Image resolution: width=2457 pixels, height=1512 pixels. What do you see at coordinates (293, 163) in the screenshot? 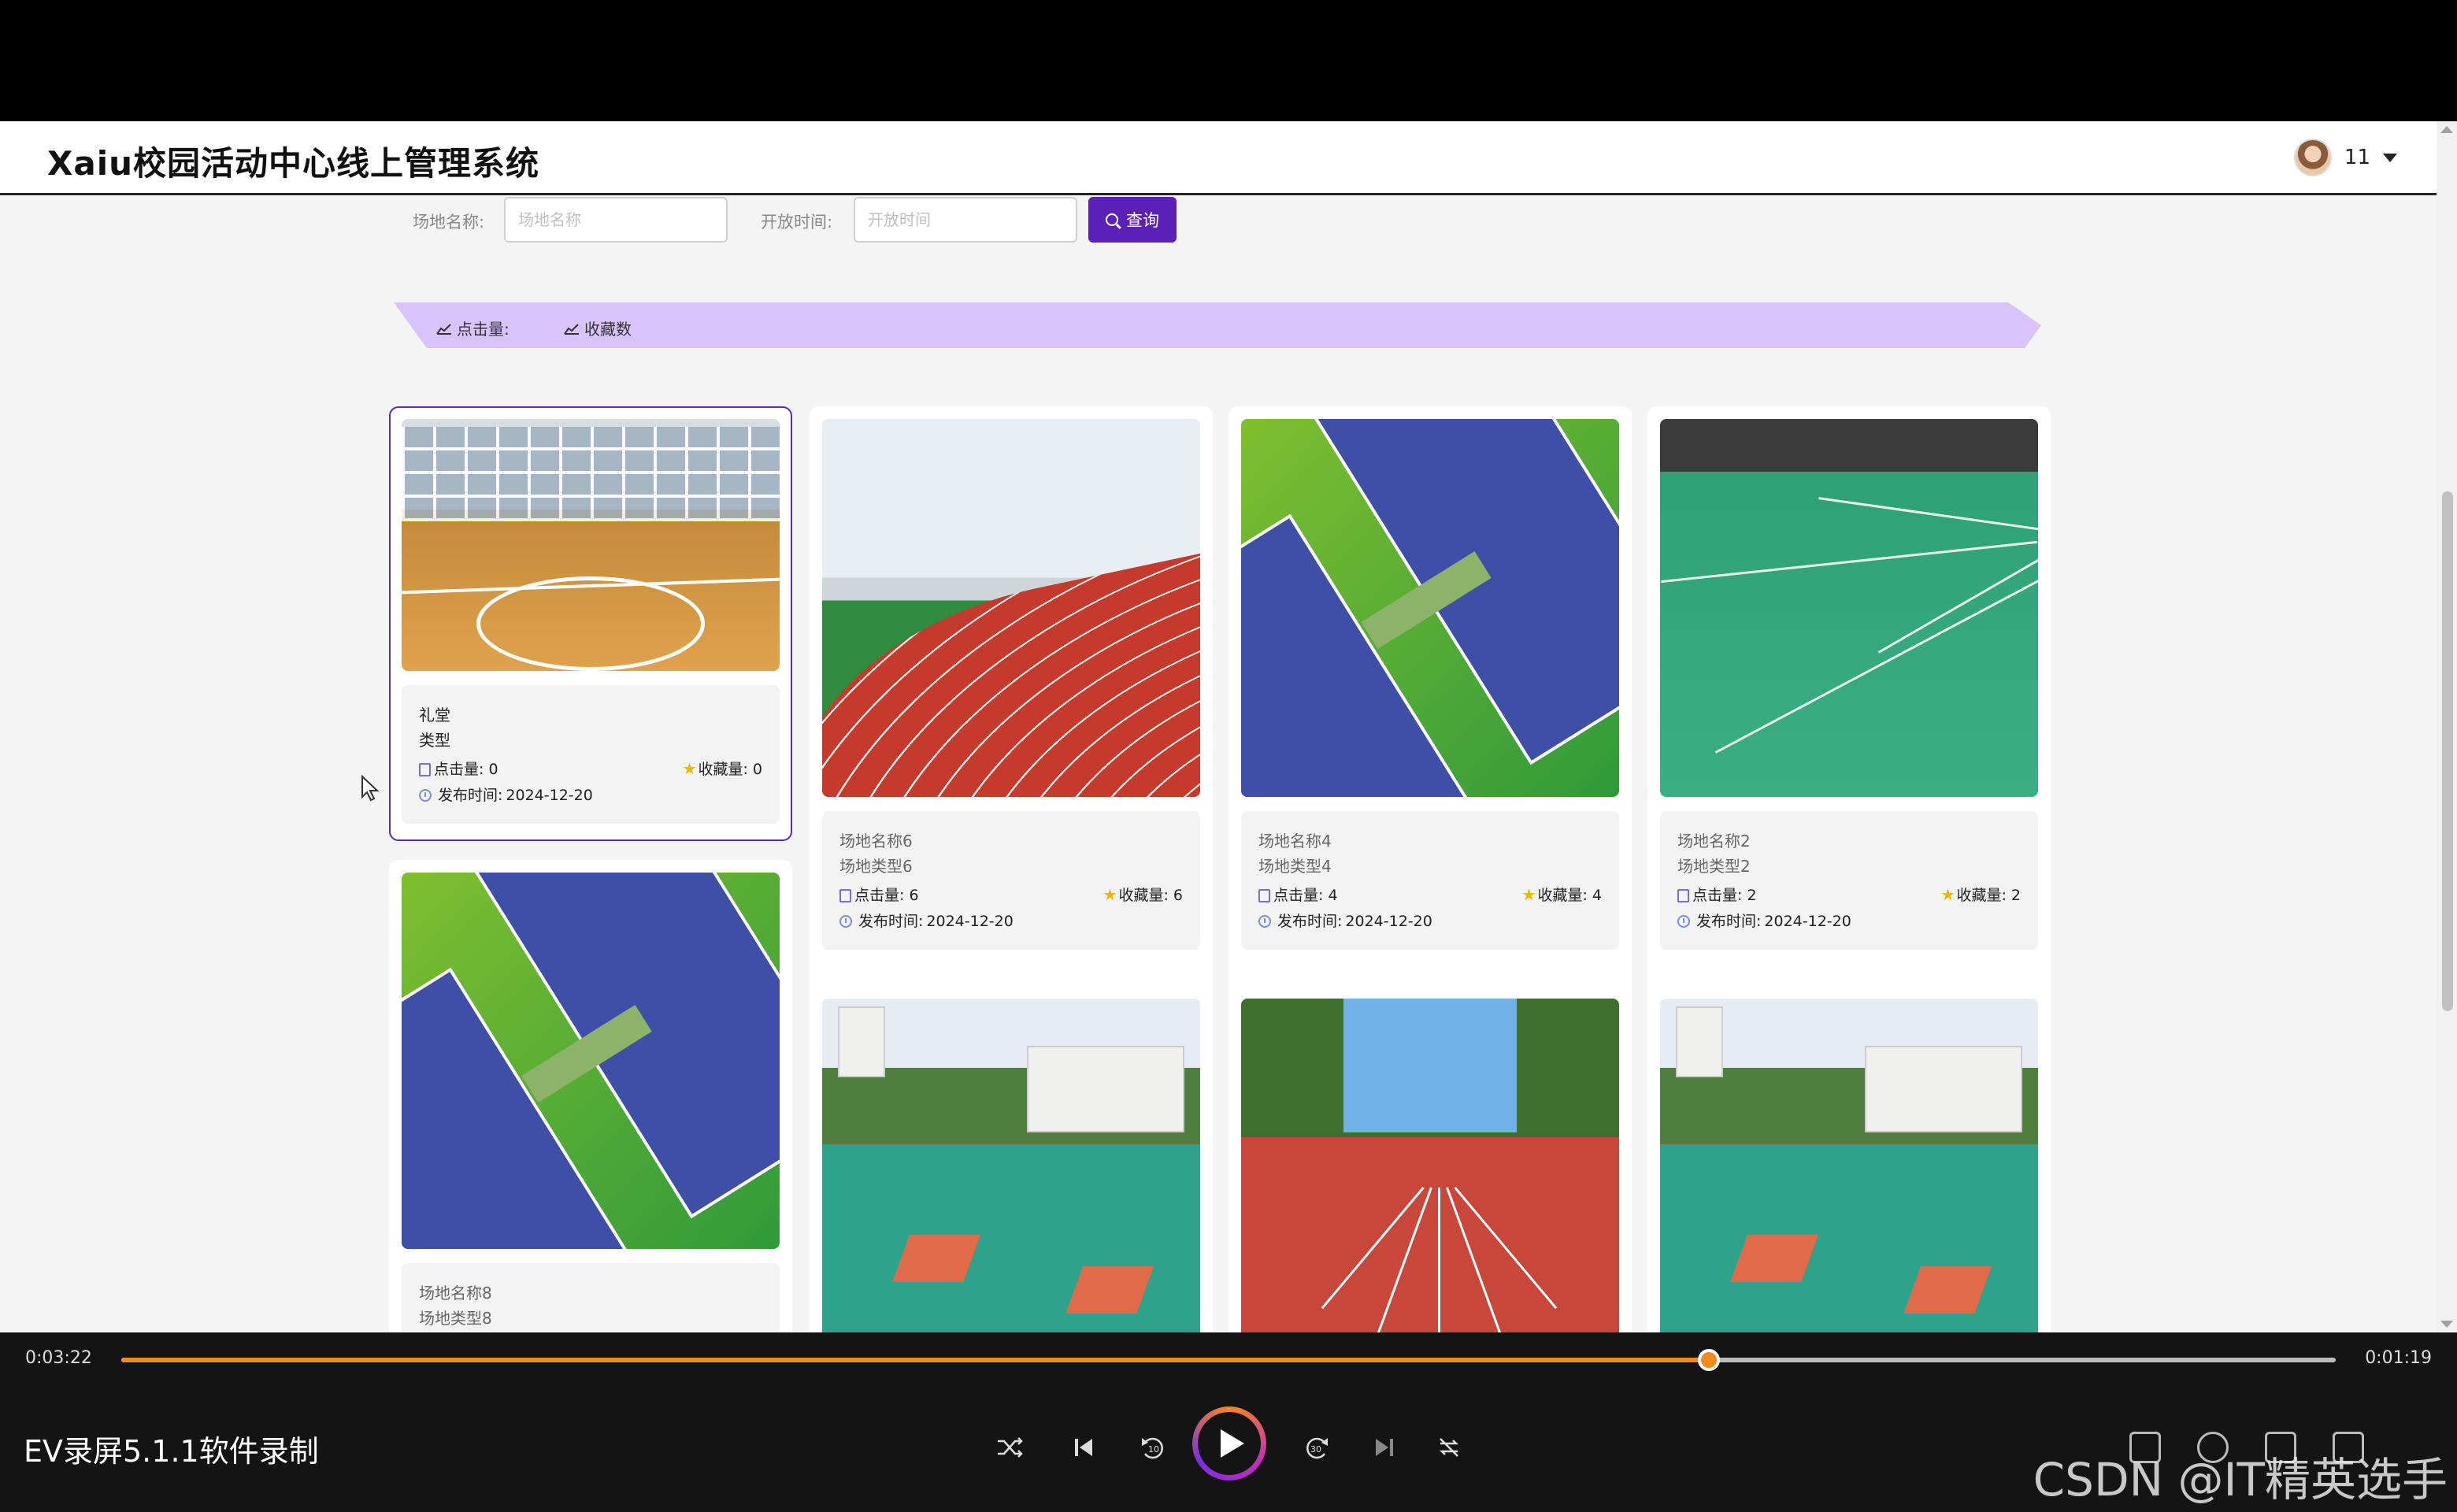
I see `site-title: Xaiu校园活动中心线上管理系统` at bounding box center [293, 163].